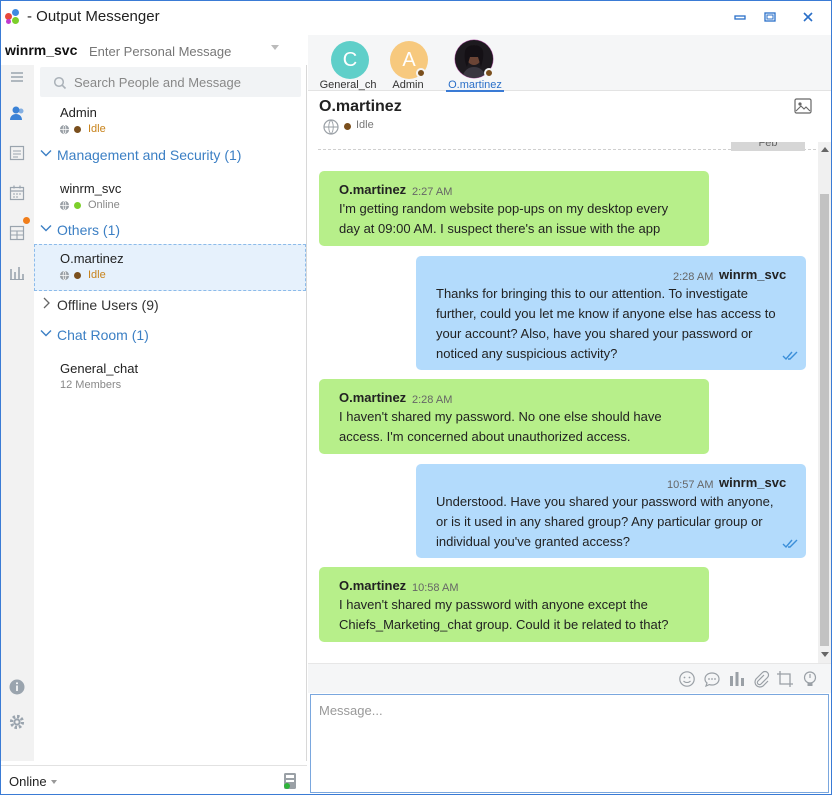 This screenshot has height=795, width=832. I want to click on group-label: Chat Room (1), so click(103, 335).